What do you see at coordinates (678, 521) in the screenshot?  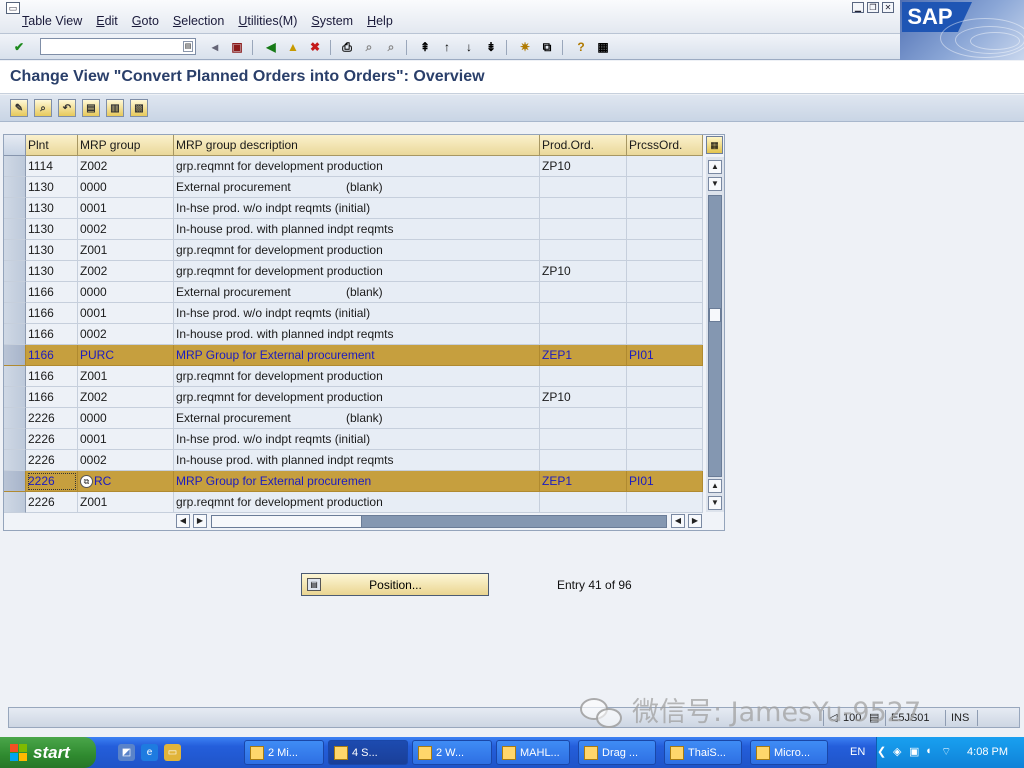 I see `scroll-right-page-icon: ◀` at bounding box center [678, 521].